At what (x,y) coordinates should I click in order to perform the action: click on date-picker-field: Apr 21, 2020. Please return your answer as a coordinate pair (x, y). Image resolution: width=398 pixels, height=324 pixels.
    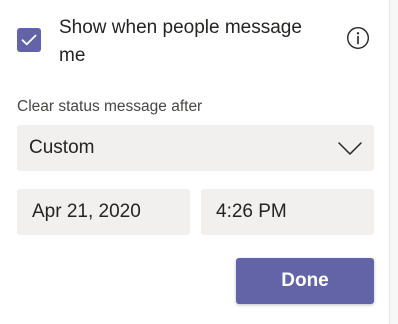
    Looking at the image, I should click on (103, 212).